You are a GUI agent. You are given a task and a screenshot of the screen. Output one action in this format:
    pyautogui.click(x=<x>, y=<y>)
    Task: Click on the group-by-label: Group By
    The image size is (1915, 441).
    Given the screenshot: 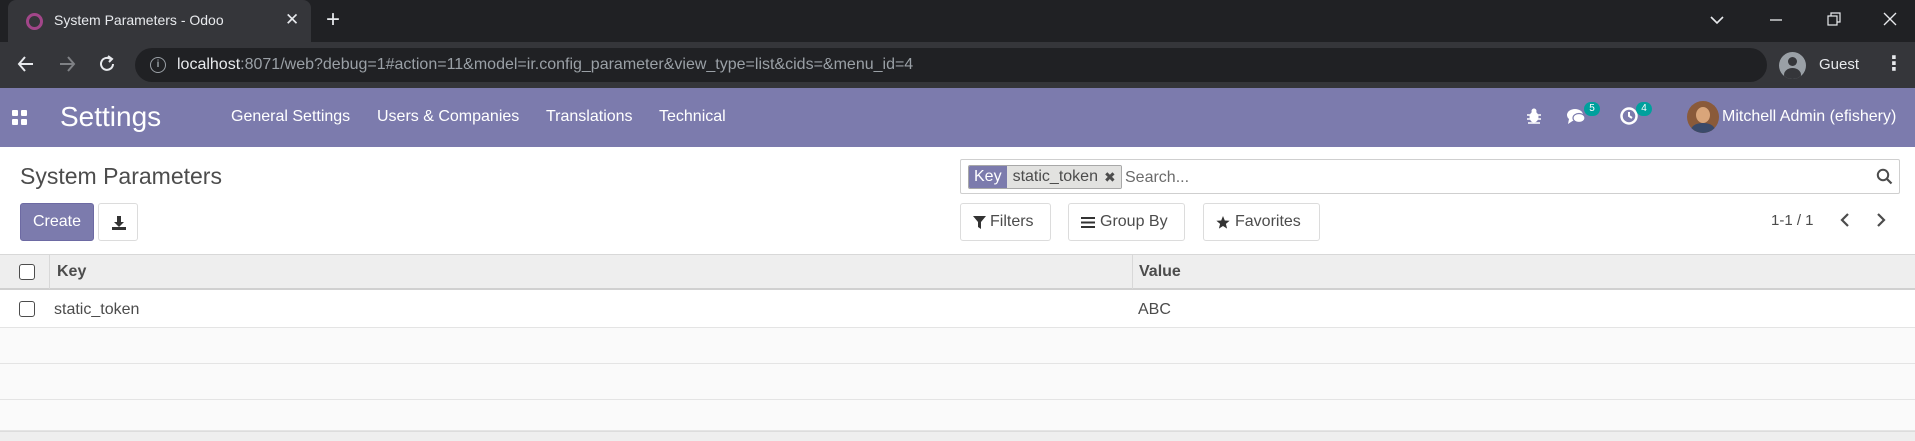 What is the action you would take?
    pyautogui.click(x=1134, y=221)
    